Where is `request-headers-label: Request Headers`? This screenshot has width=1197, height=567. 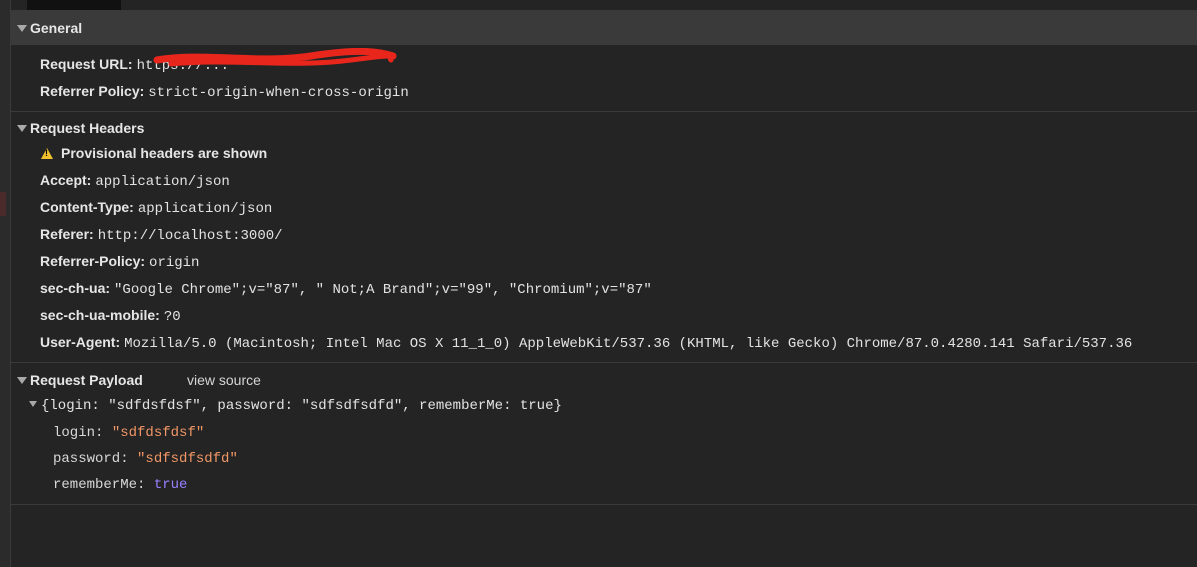 request-headers-label: Request Headers is located at coordinates (87, 128).